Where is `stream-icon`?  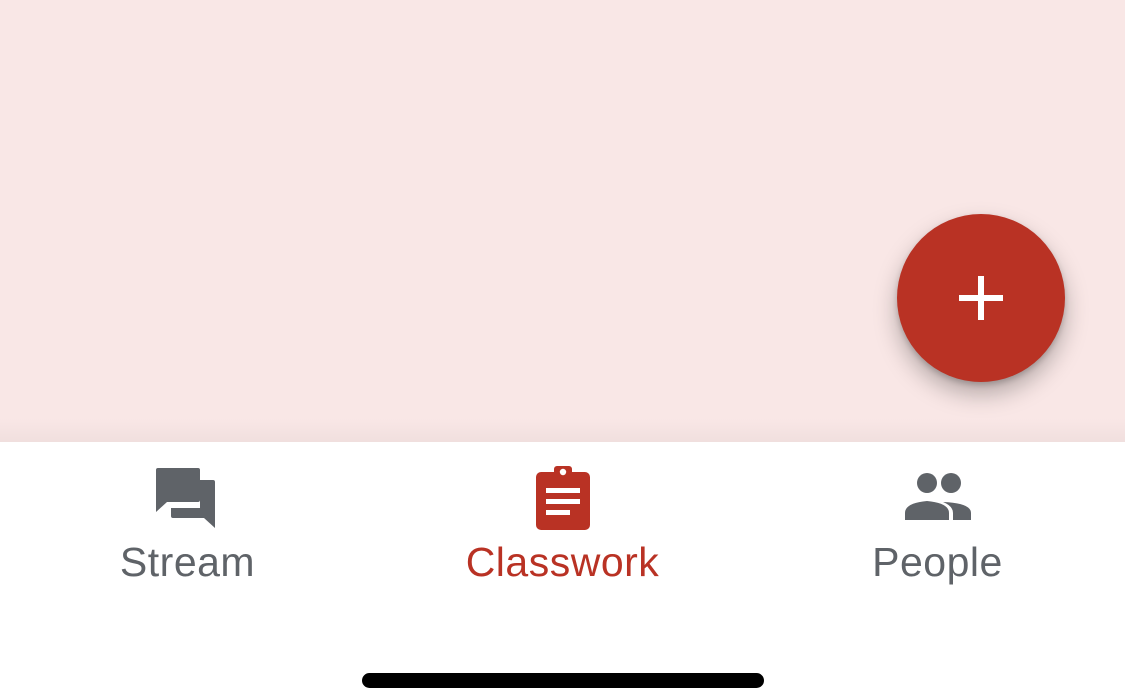
stream-icon is located at coordinates (188, 499).